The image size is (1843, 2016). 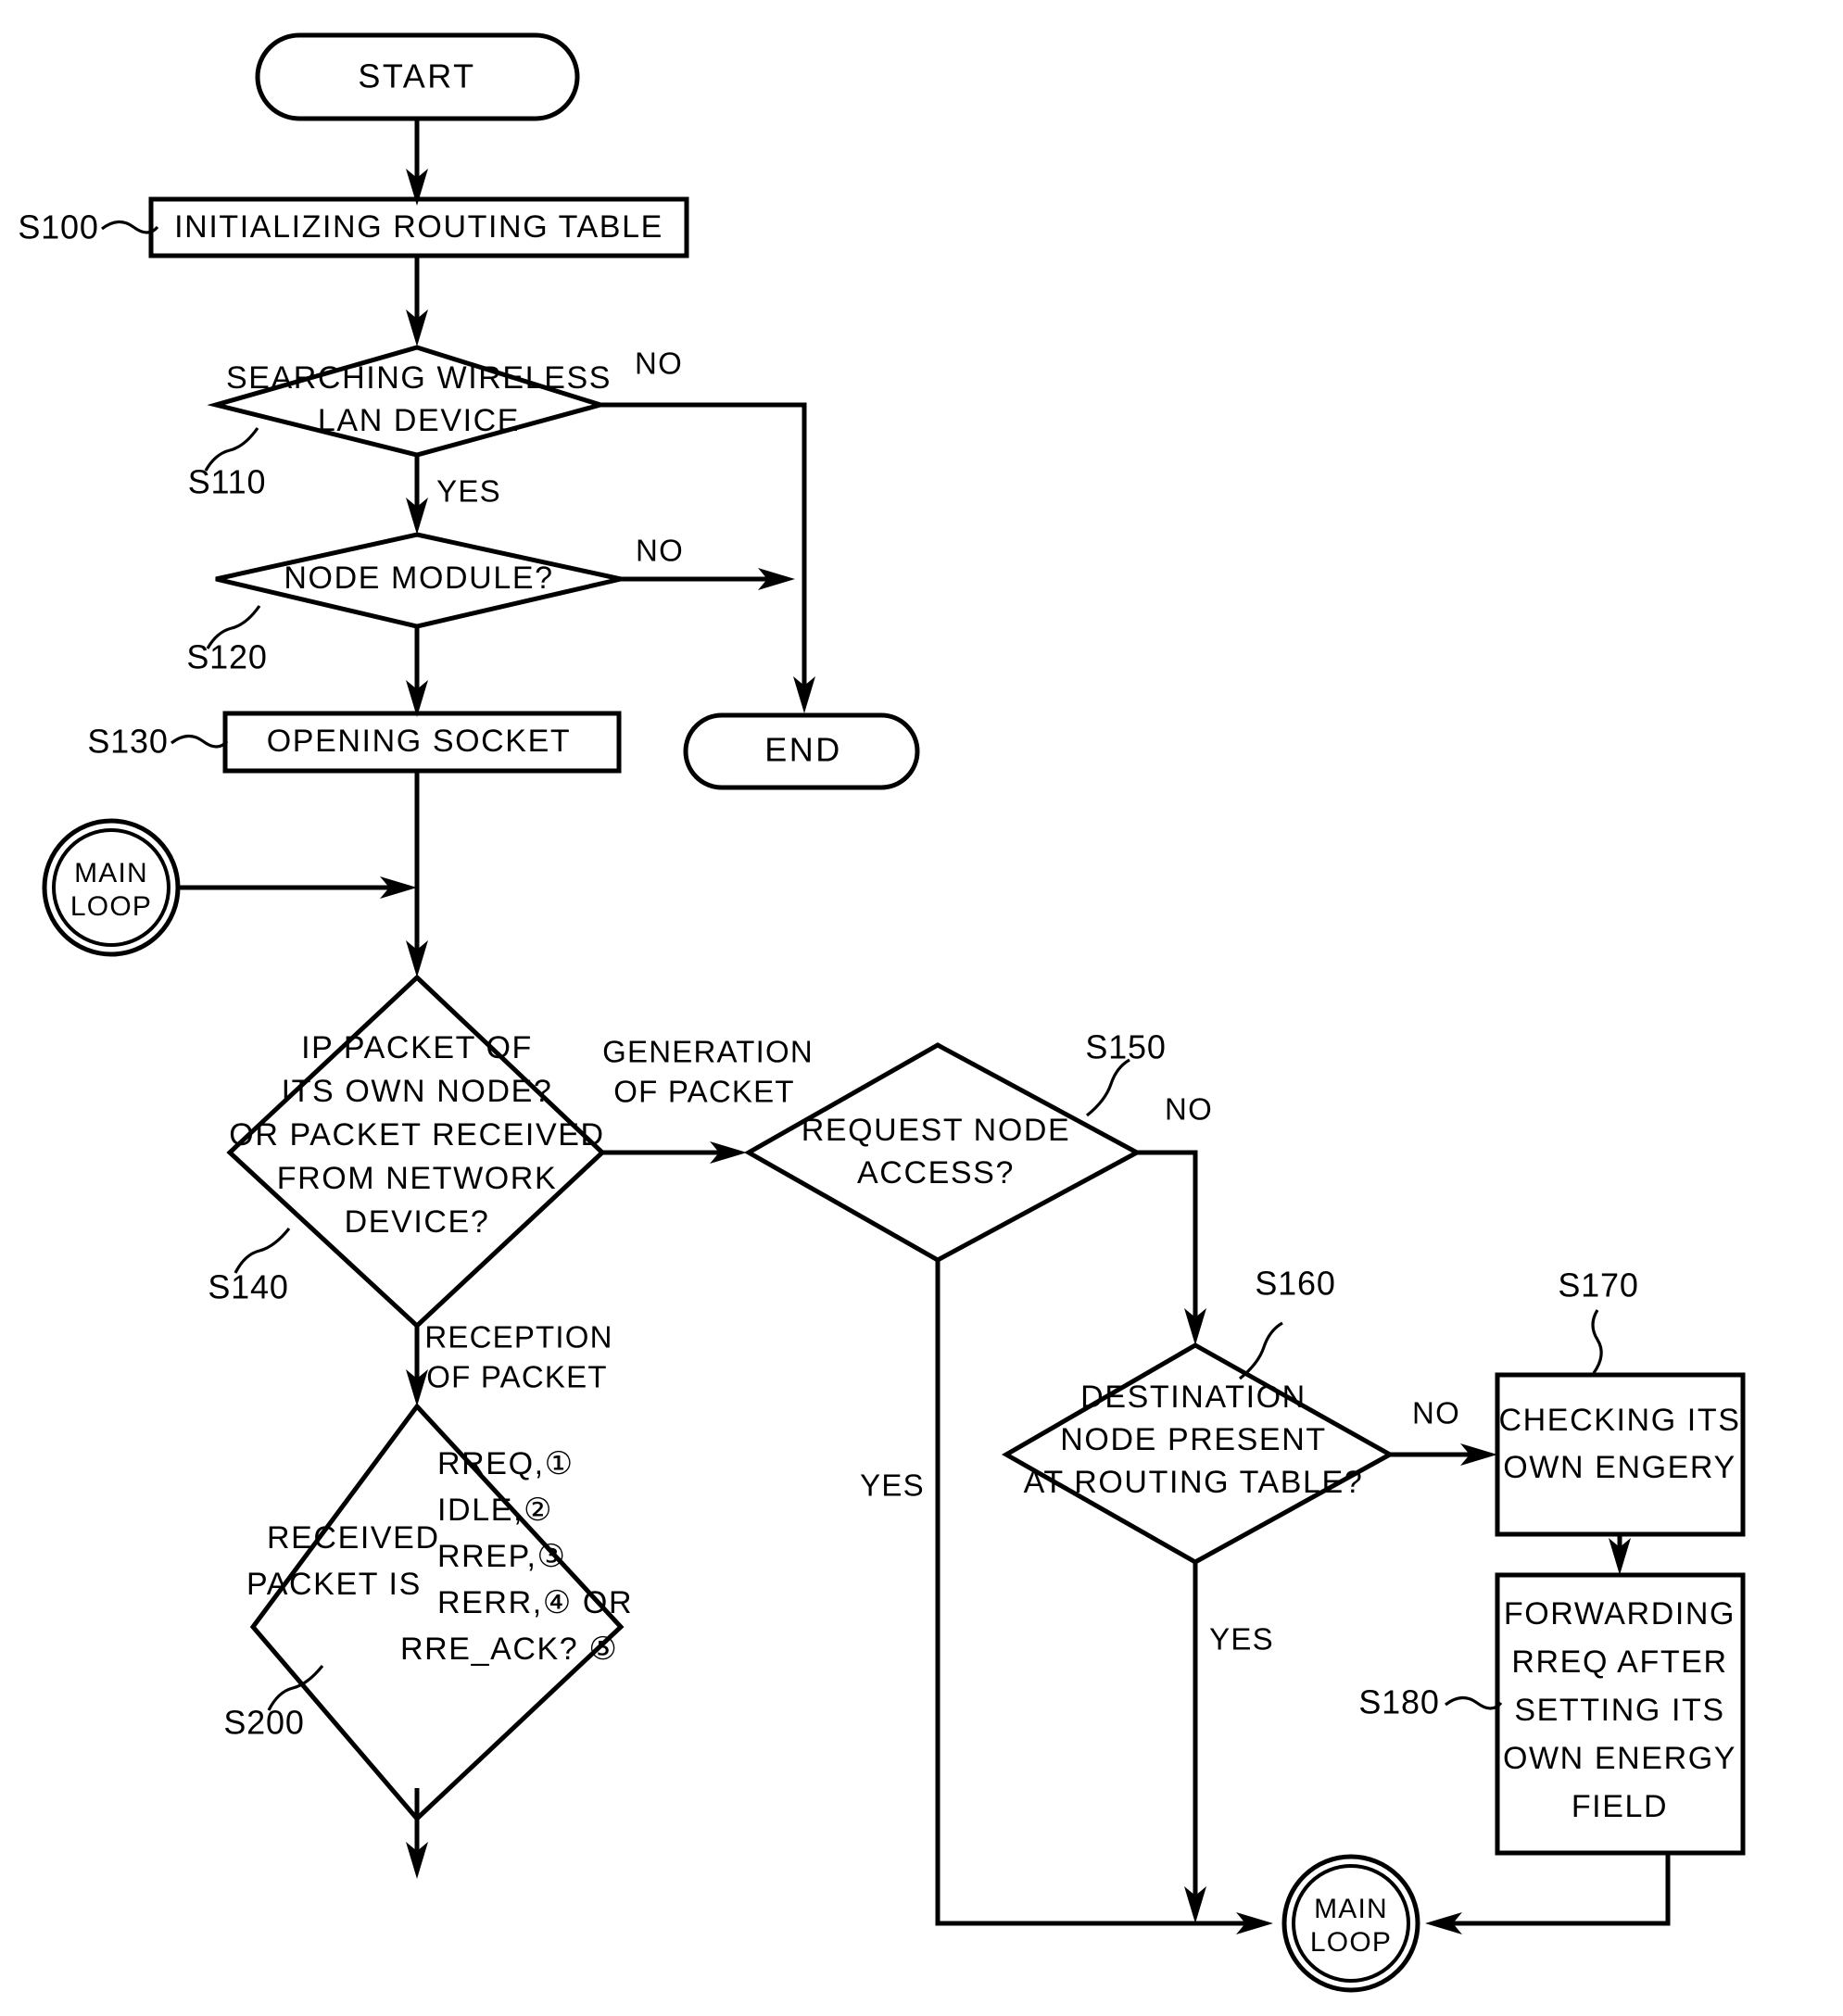 I want to click on s130-label: OPENING SOCKET, so click(x=419, y=741).